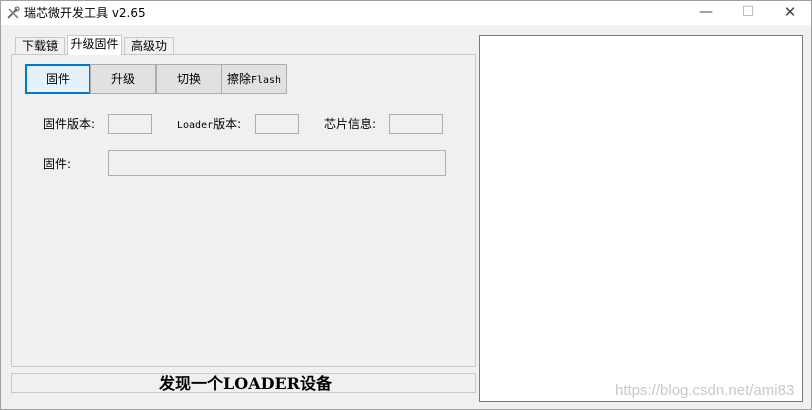  I want to click on upgrade-button: 升级, so click(123, 79).